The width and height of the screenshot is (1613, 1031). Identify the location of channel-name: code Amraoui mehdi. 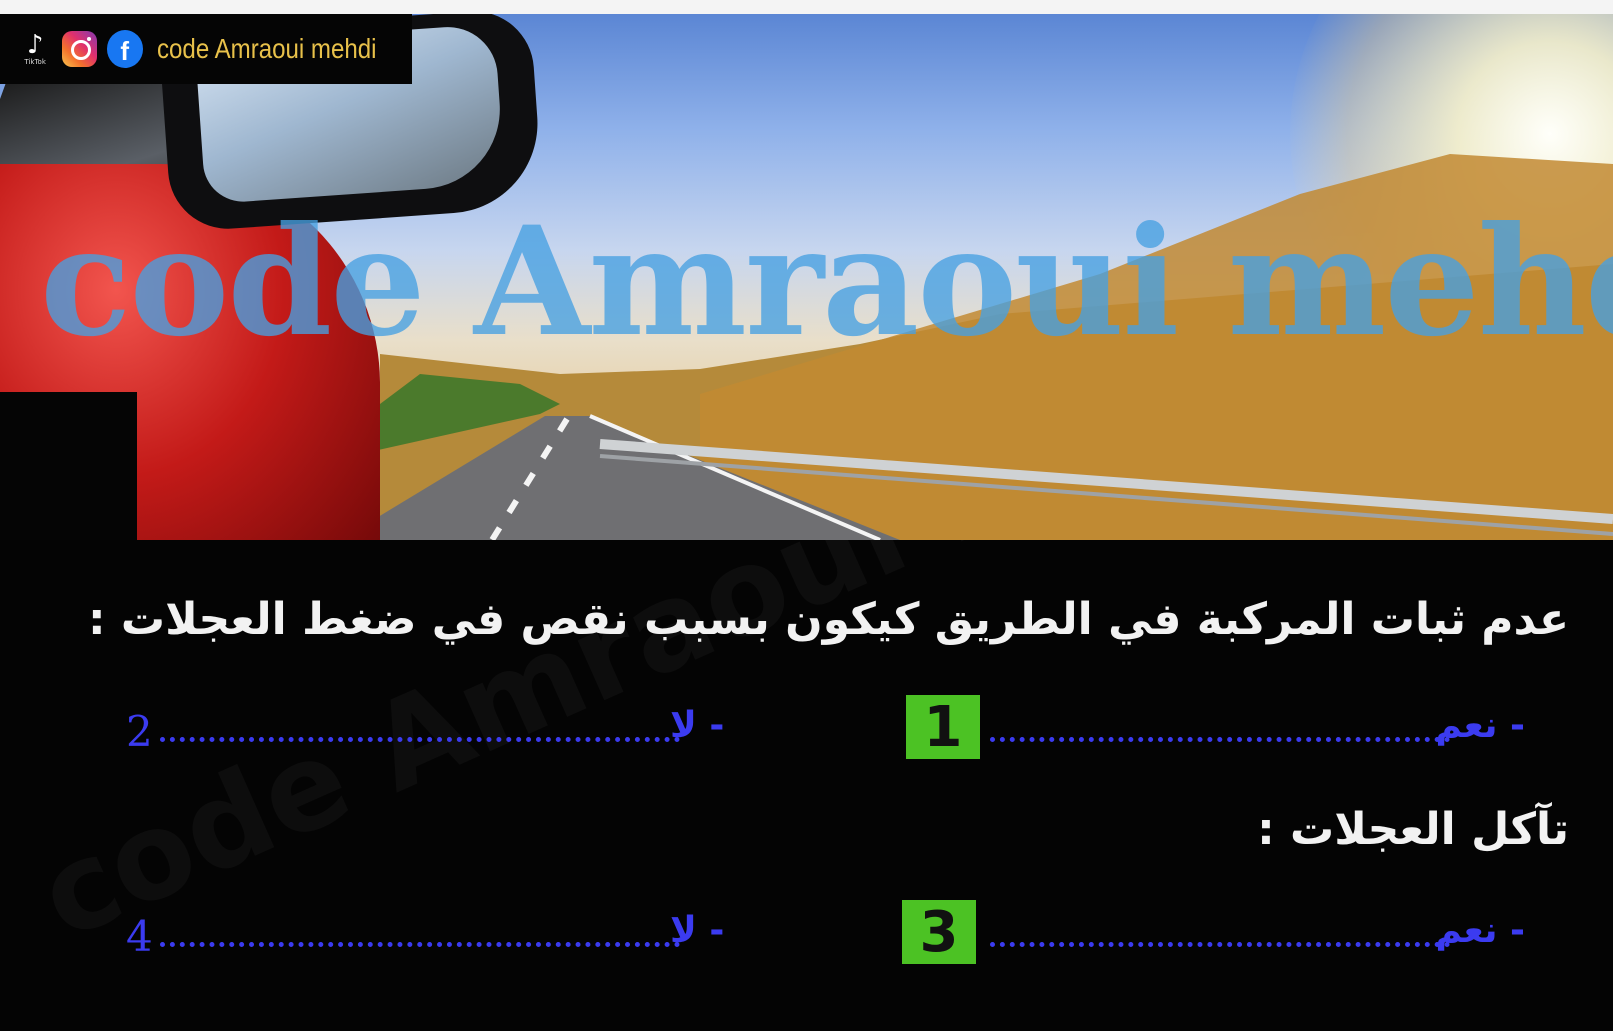
(266, 48).